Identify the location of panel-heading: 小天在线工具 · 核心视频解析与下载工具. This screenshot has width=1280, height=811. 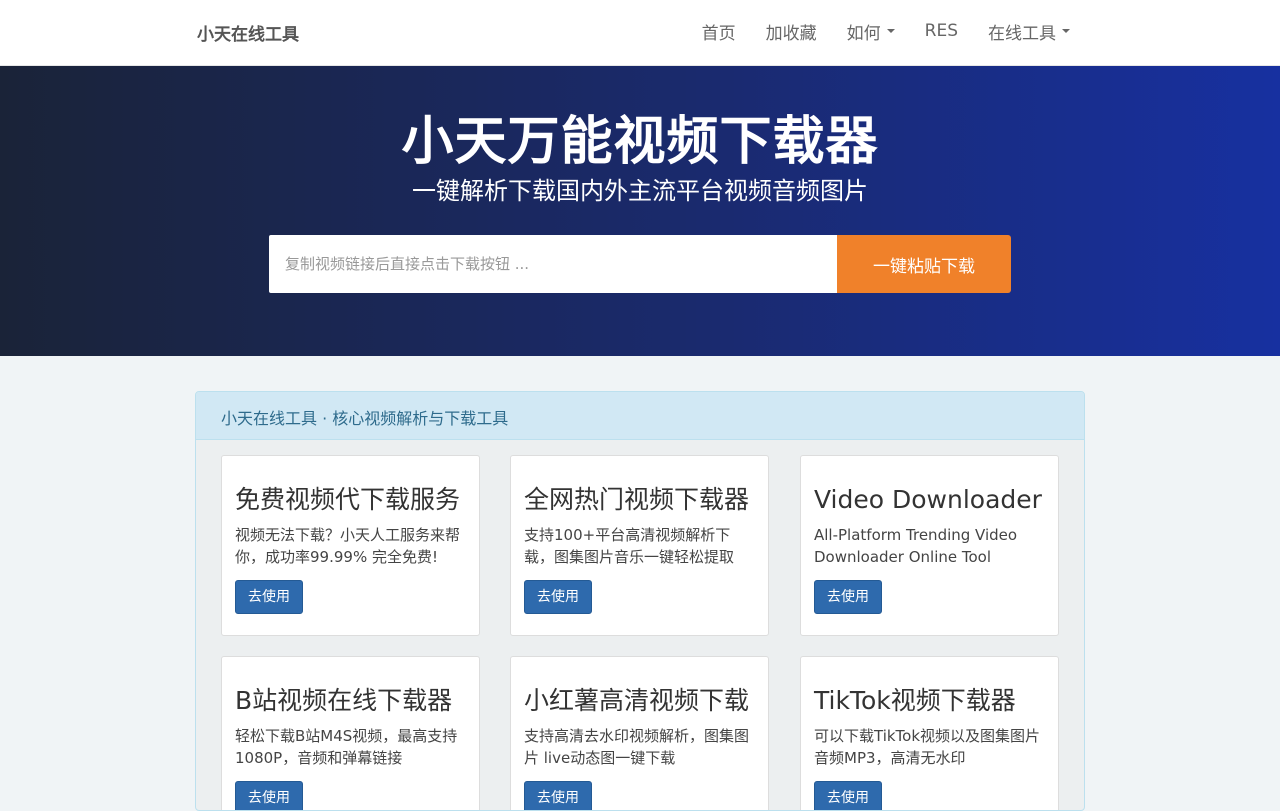
(640, 416).